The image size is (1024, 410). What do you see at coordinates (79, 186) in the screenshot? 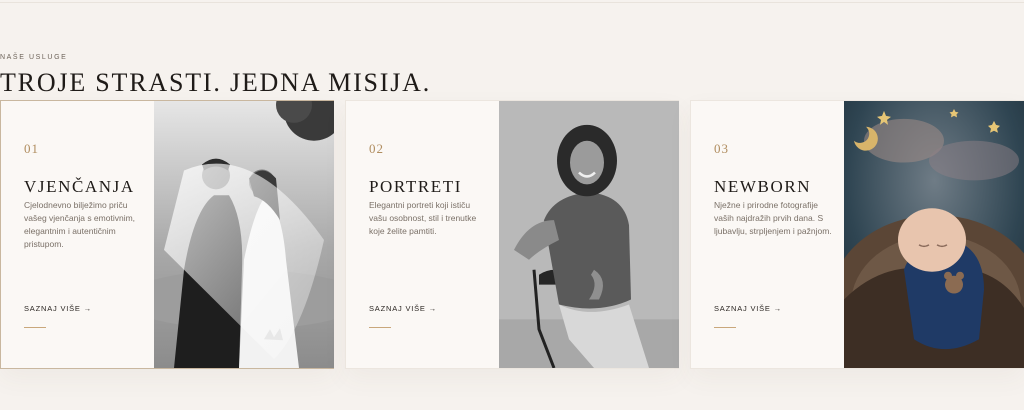
I see `service-title: VJENČANJA` at bounding box center [79, 186].